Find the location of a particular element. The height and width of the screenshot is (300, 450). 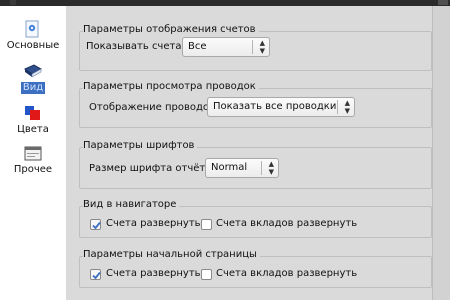

book-icon is located at coordinates (33, 71).